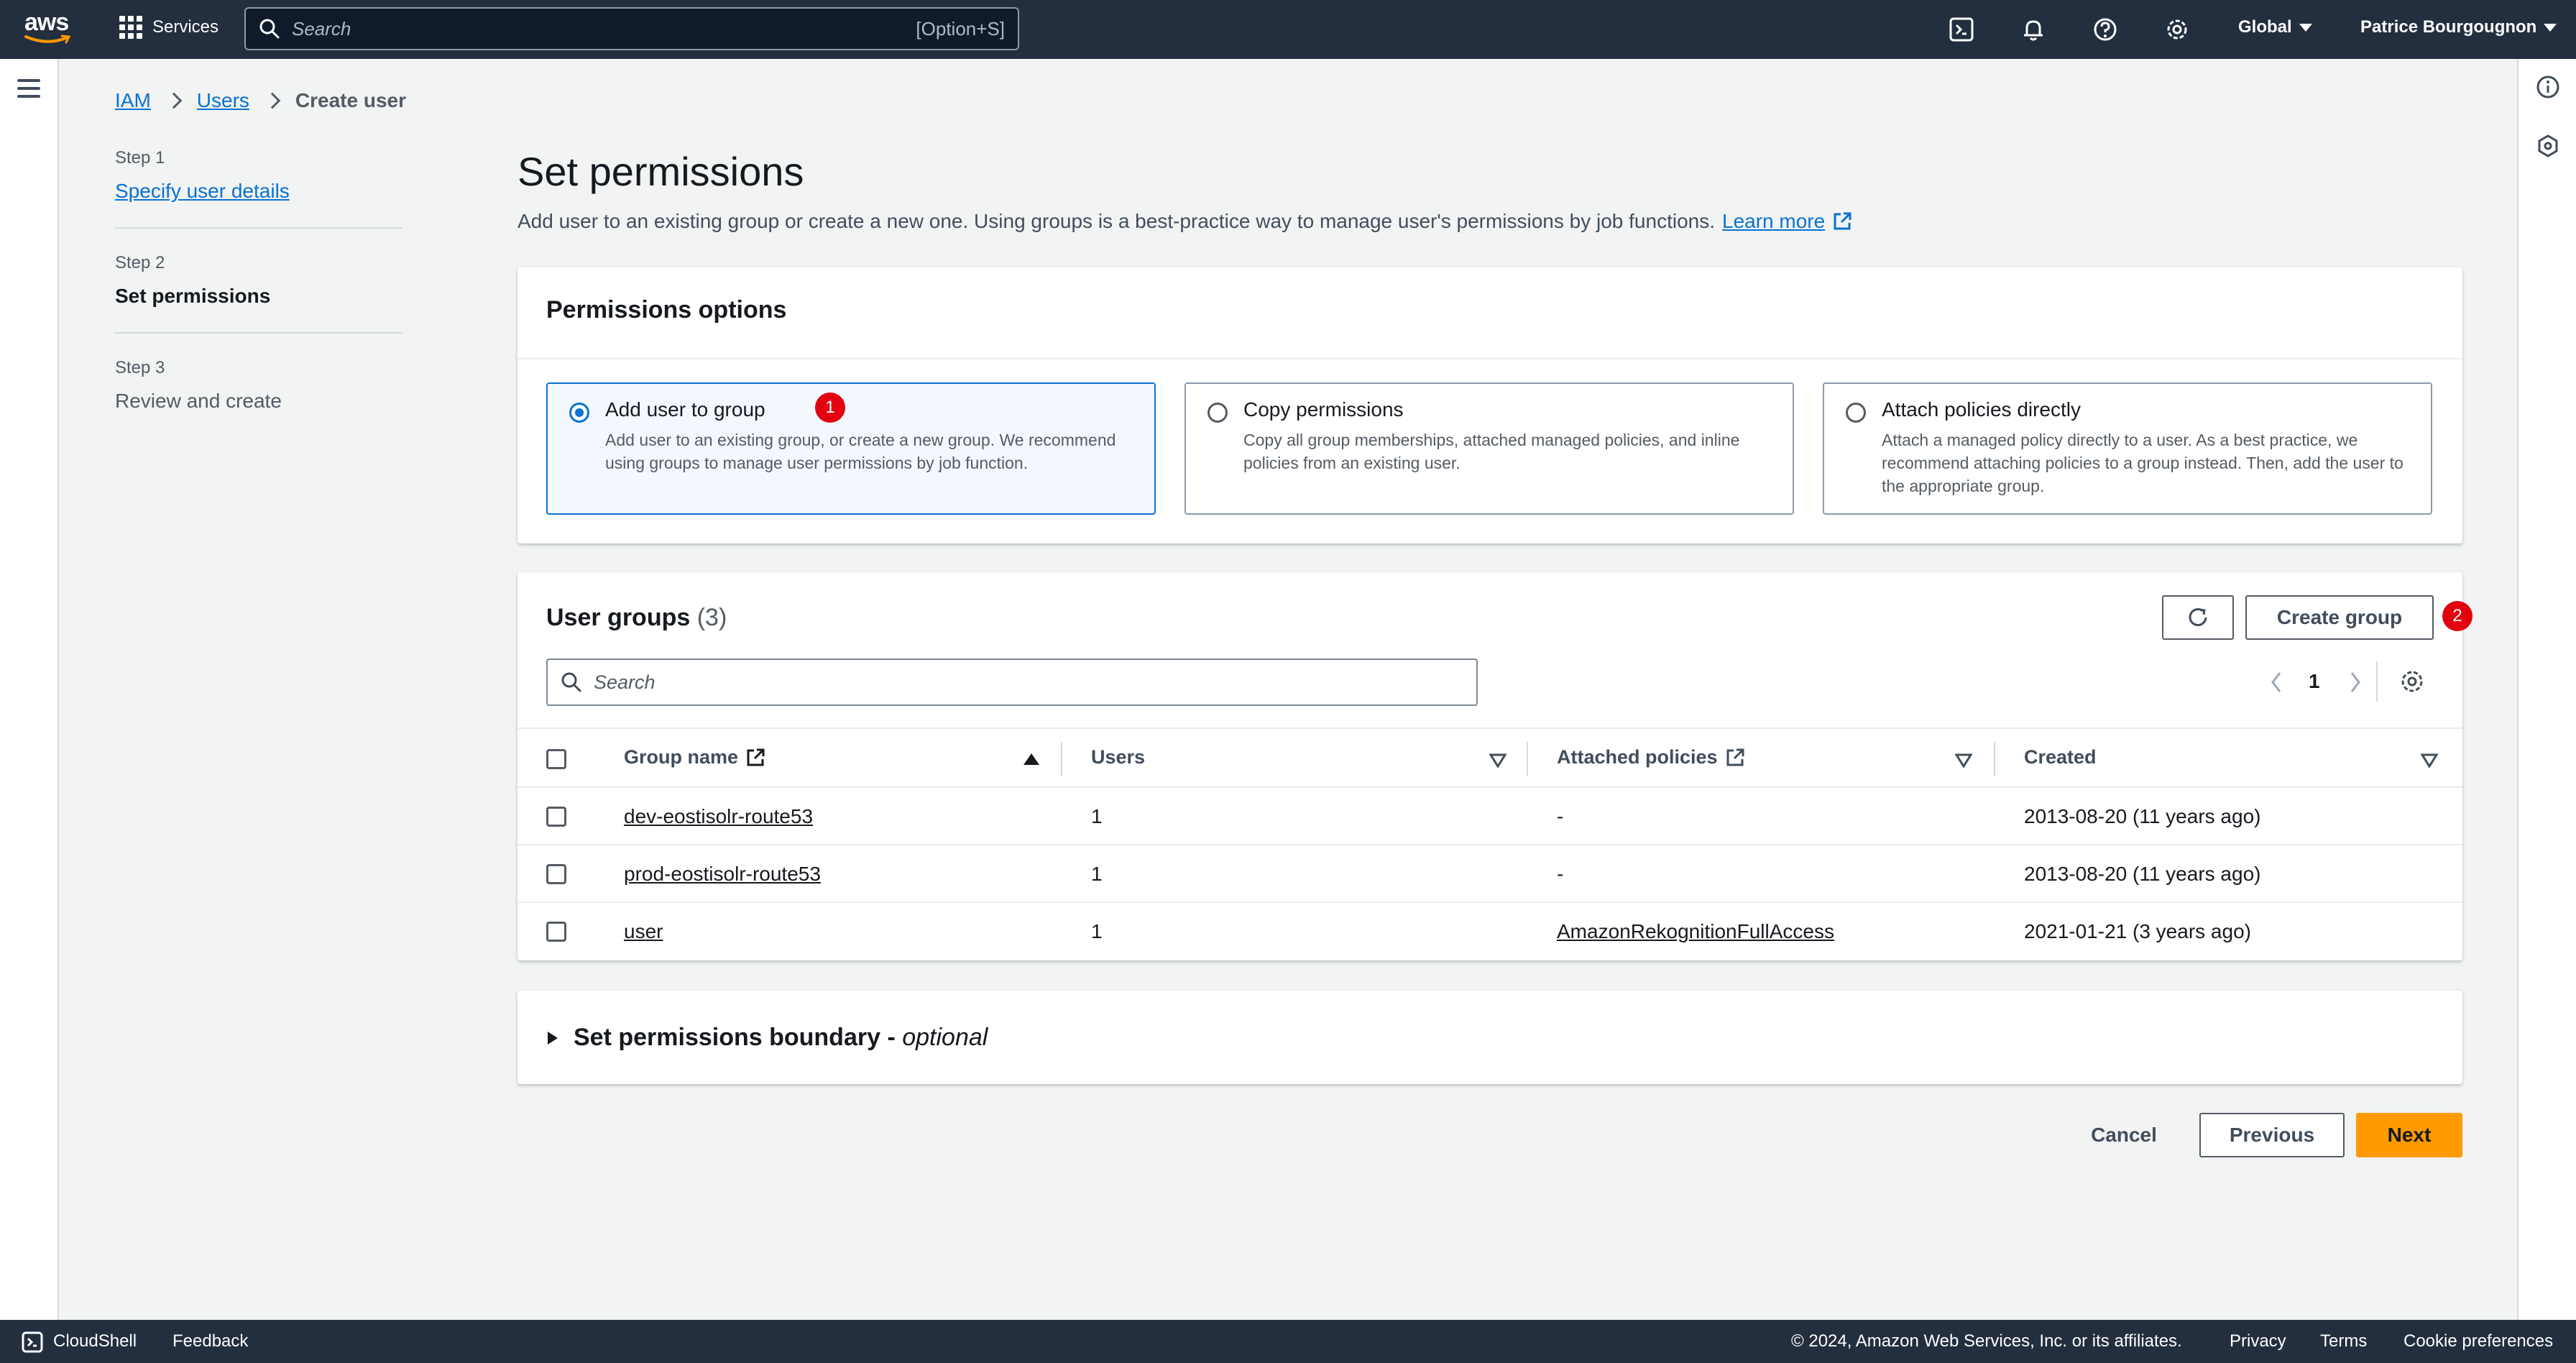 The image size is (2576, 1363). I want to click on column-users: Users, so click(1118, 757).